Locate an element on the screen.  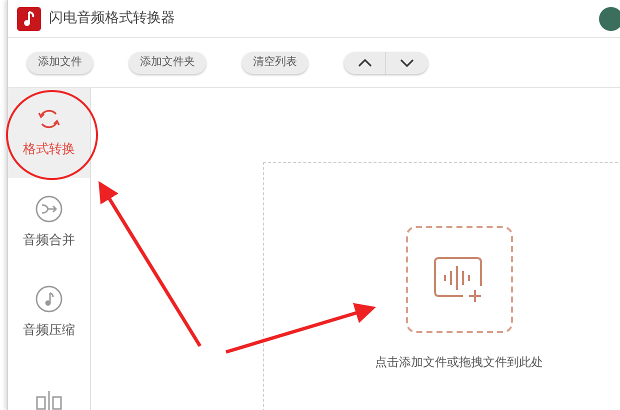
sidebar-label: 格式转换 is located at coordinates (49, 150).